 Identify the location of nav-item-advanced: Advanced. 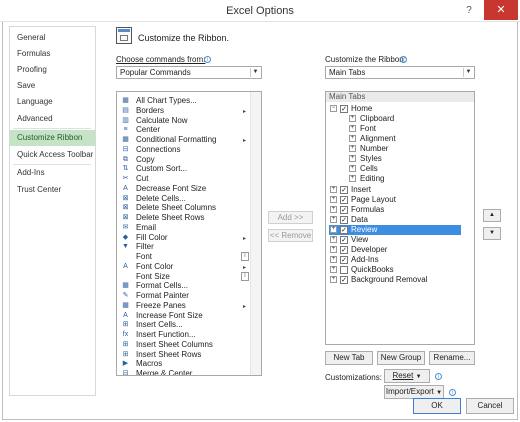
(52, 119).